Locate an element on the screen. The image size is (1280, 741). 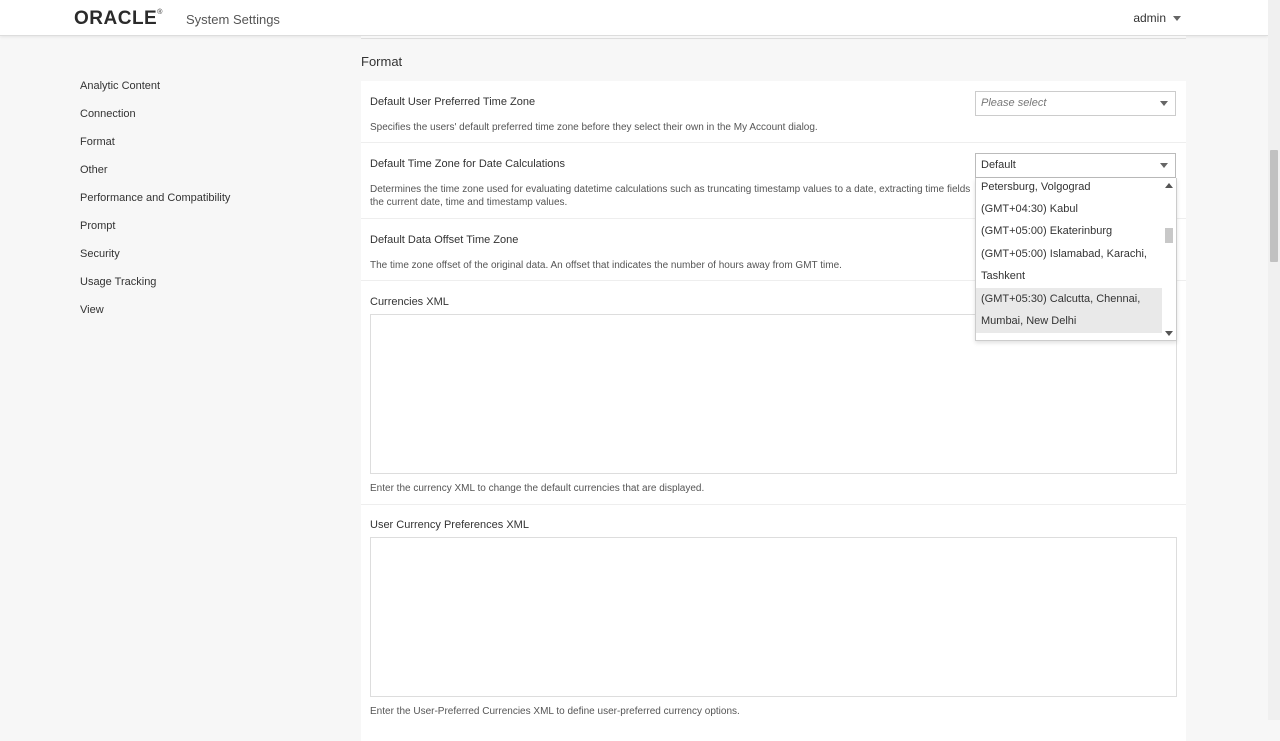
scroll-down-icon is located at coordinates (1169, 333).